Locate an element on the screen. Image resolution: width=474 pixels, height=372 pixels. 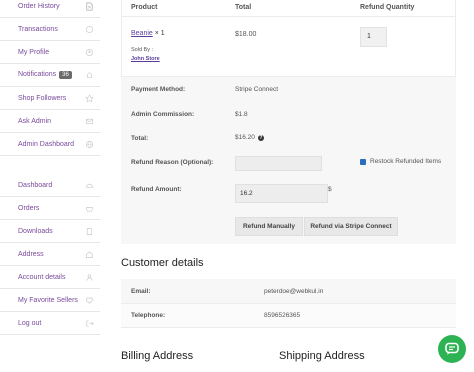
dashboard-icon is located at coordinates (89, 185).